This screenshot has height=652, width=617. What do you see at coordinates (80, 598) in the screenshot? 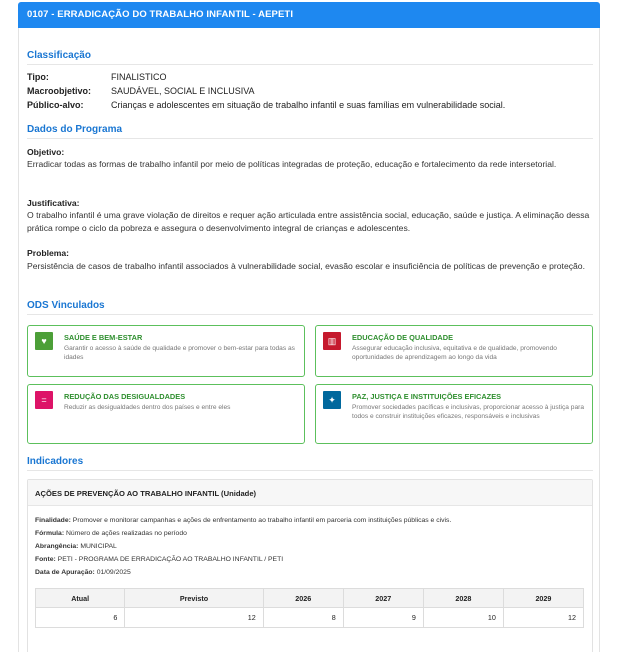
I see `column-header-atual: Atual` at bounding box center [80, 598].